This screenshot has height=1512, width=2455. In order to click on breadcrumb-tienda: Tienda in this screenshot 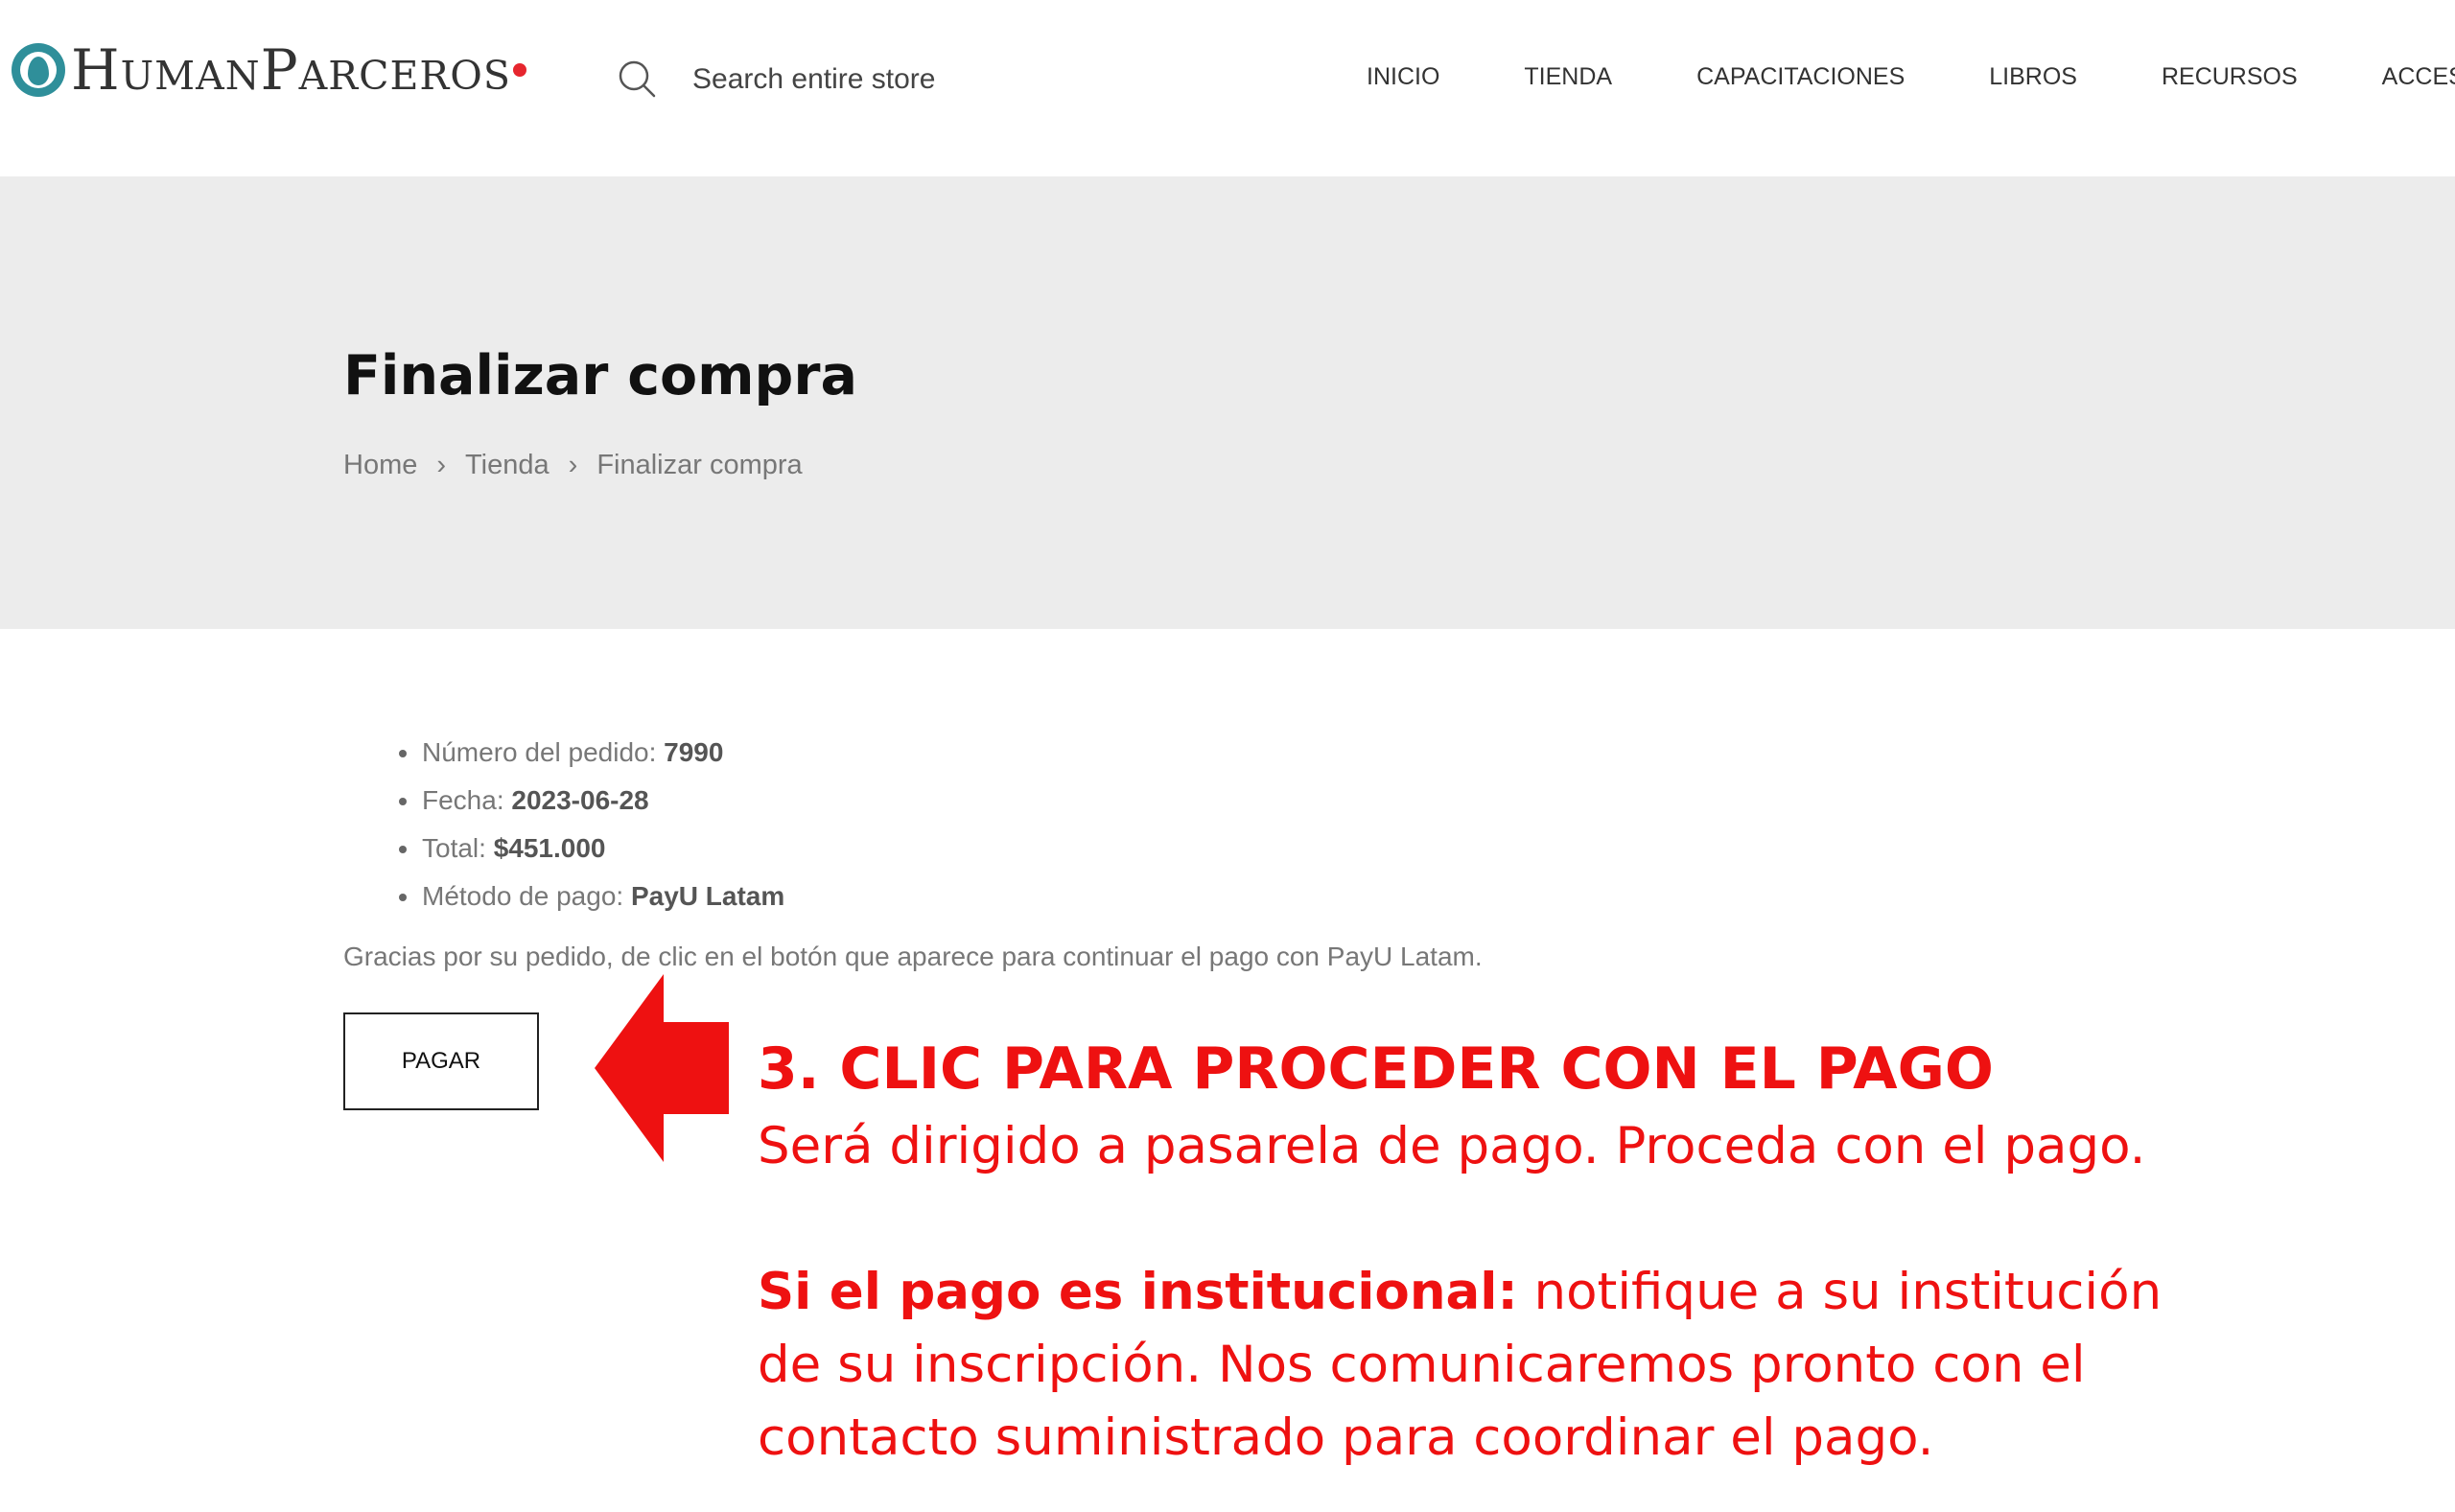, I will do `click(507, 465)`.